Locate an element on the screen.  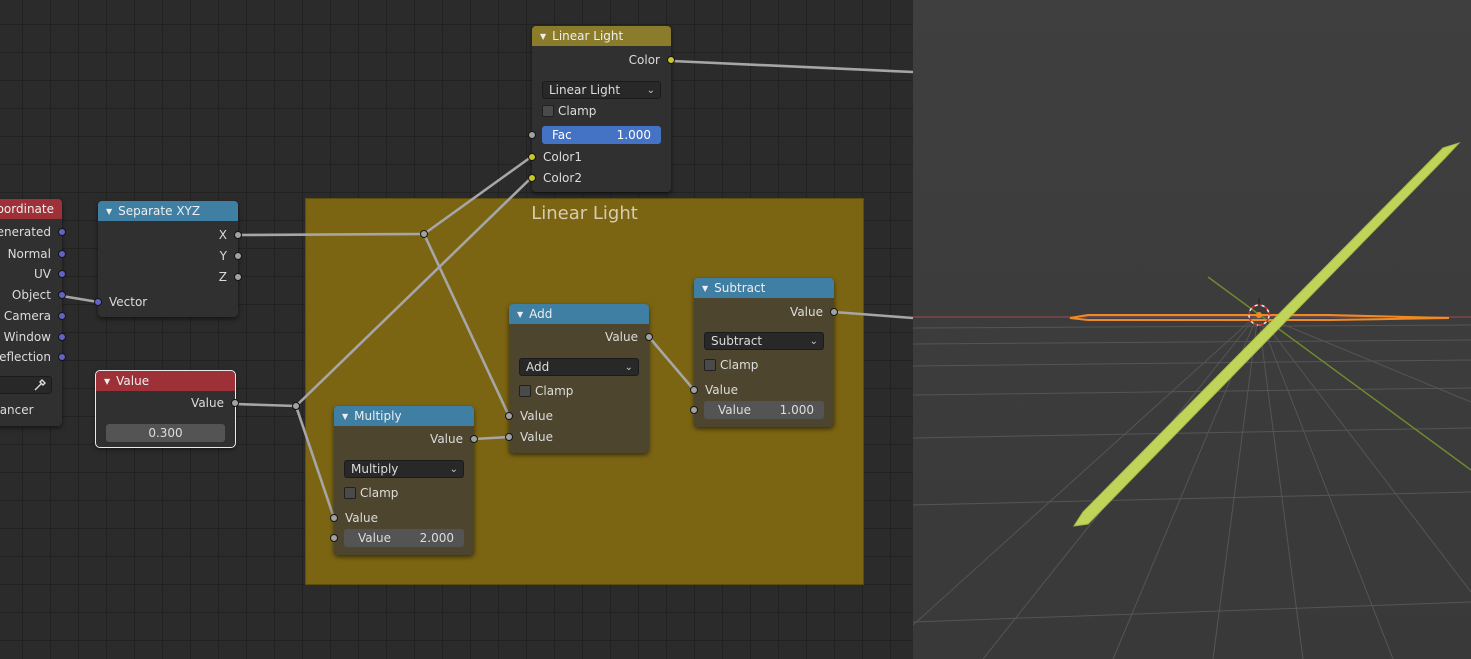
field-value: 1.000 is located at coordinates (633, 135).